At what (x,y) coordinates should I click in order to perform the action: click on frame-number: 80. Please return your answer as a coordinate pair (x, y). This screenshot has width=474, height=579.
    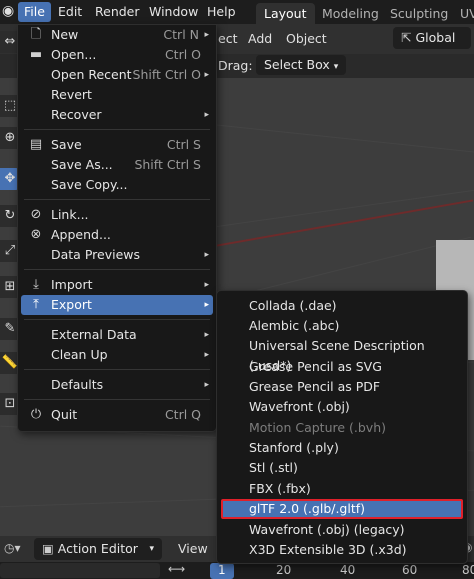
    Looking at the image, I should click on (468, 570).